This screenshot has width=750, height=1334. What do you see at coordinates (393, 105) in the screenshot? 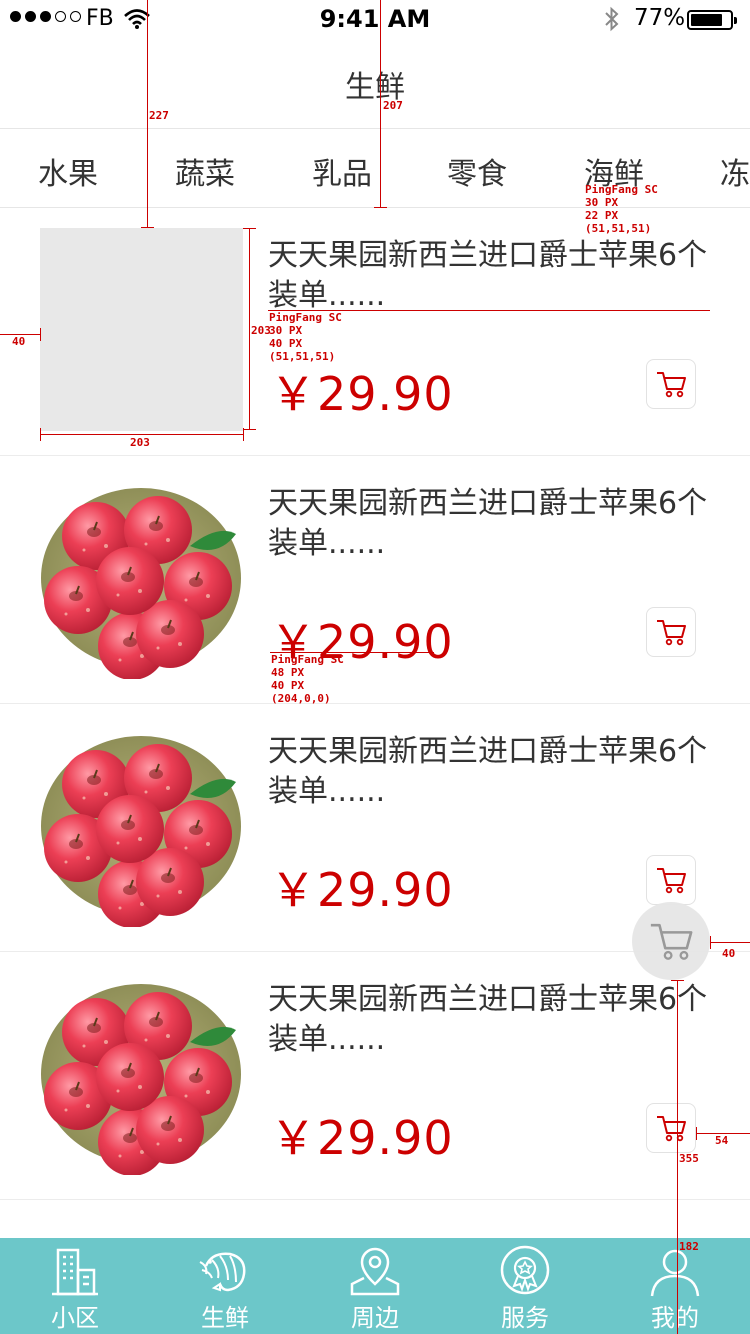
I see `measure-label-207: 207` at bounding box center [393, 105].